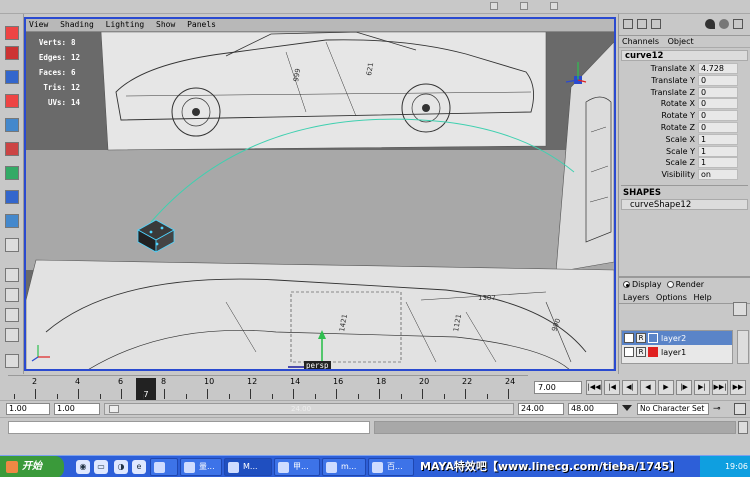  I want to click on tab-channels: Channels, so click(640, 41).